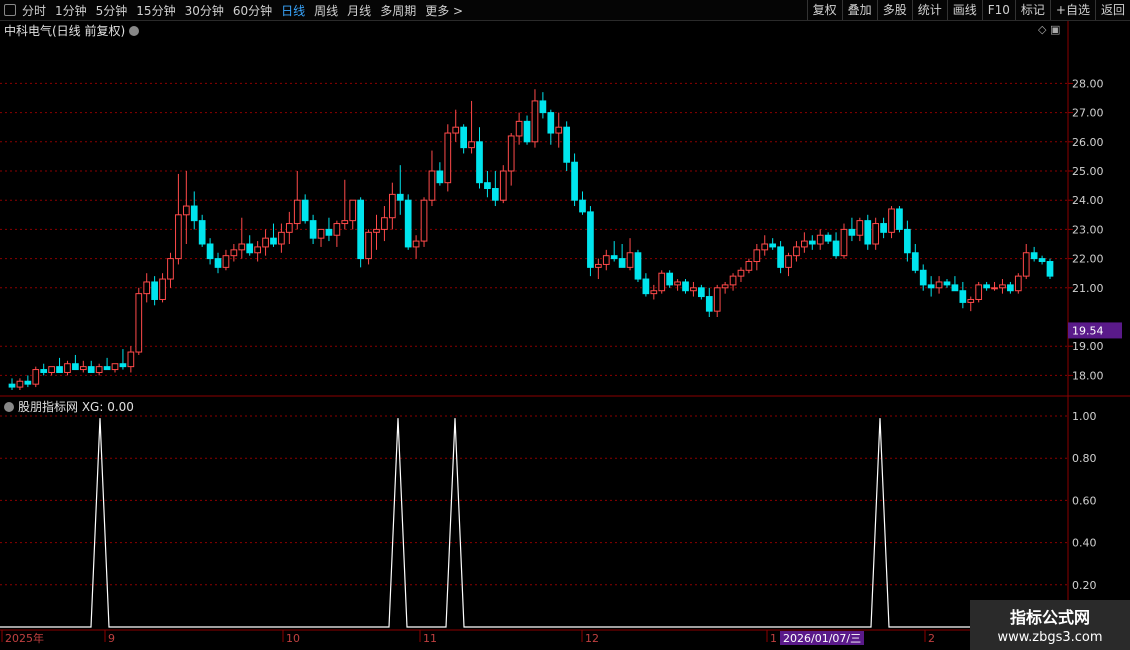  What do you see at coordinates (204, 10) in the screenshot?
I see `period-tab-4: 30分钟` at bounding box center [204, 10].